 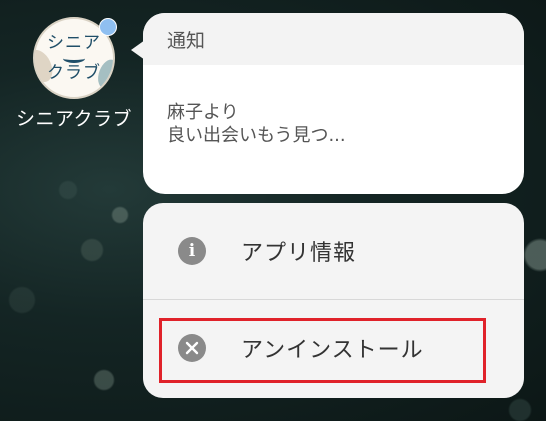 I want to click on notification-header: 通知, so click(x=333, y=39).